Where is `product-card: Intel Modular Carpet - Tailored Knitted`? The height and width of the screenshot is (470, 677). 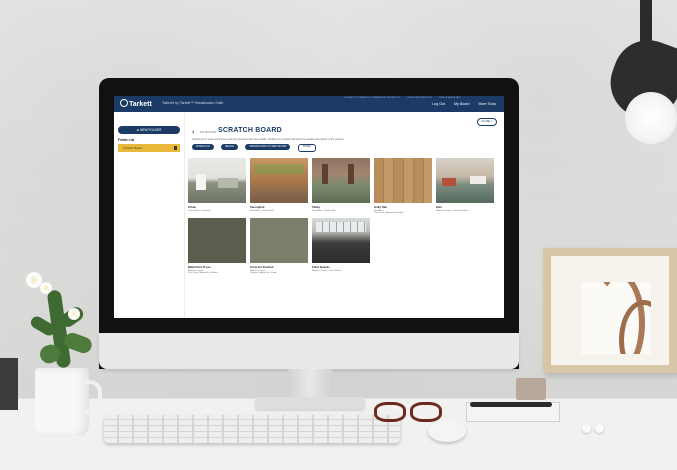
product-card: Intel Modular Carpet - Tailored Knitted is located at coordinates (465, 185).